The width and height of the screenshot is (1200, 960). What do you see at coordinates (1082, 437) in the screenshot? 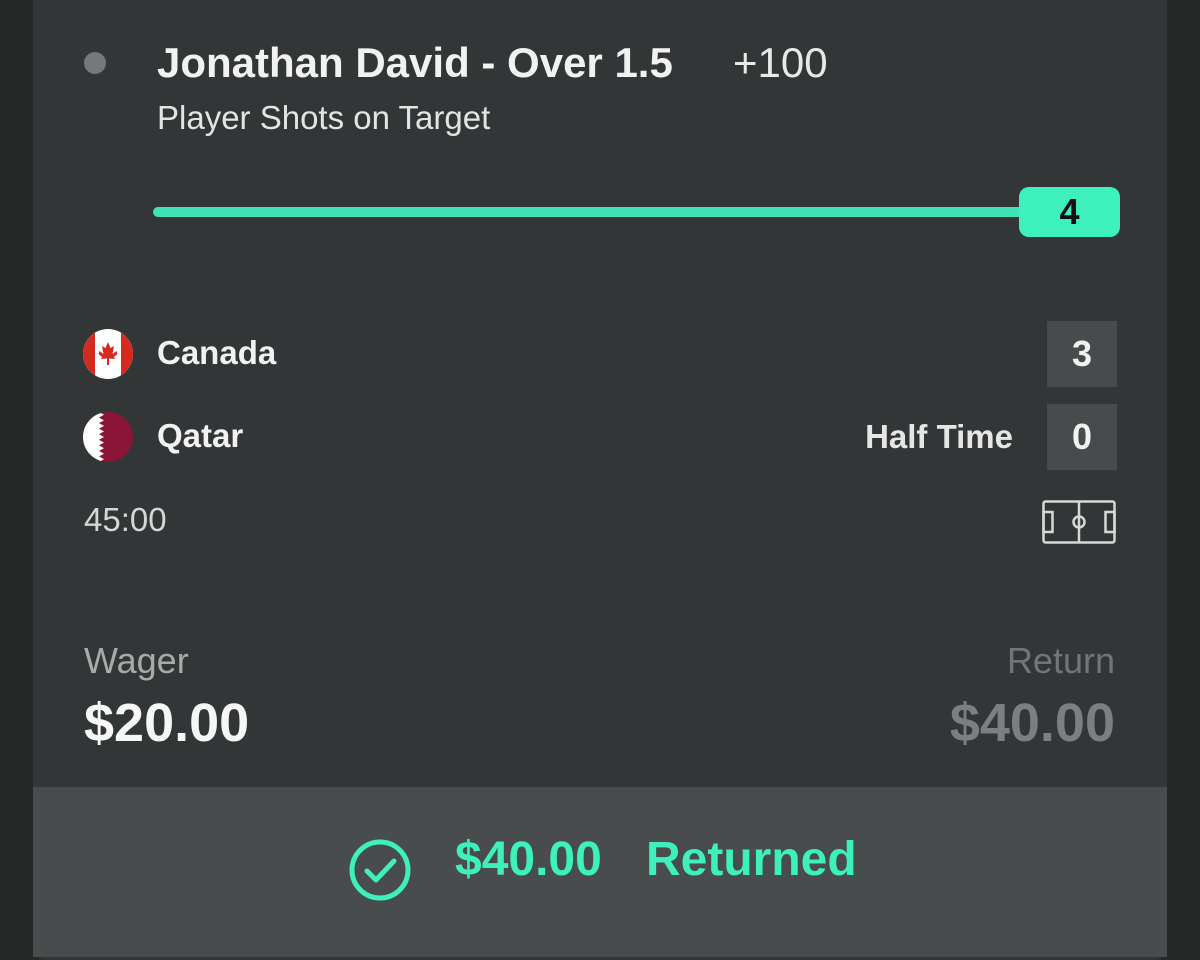
I see `away-team-score: 0` at bounding box center [1082, 437].